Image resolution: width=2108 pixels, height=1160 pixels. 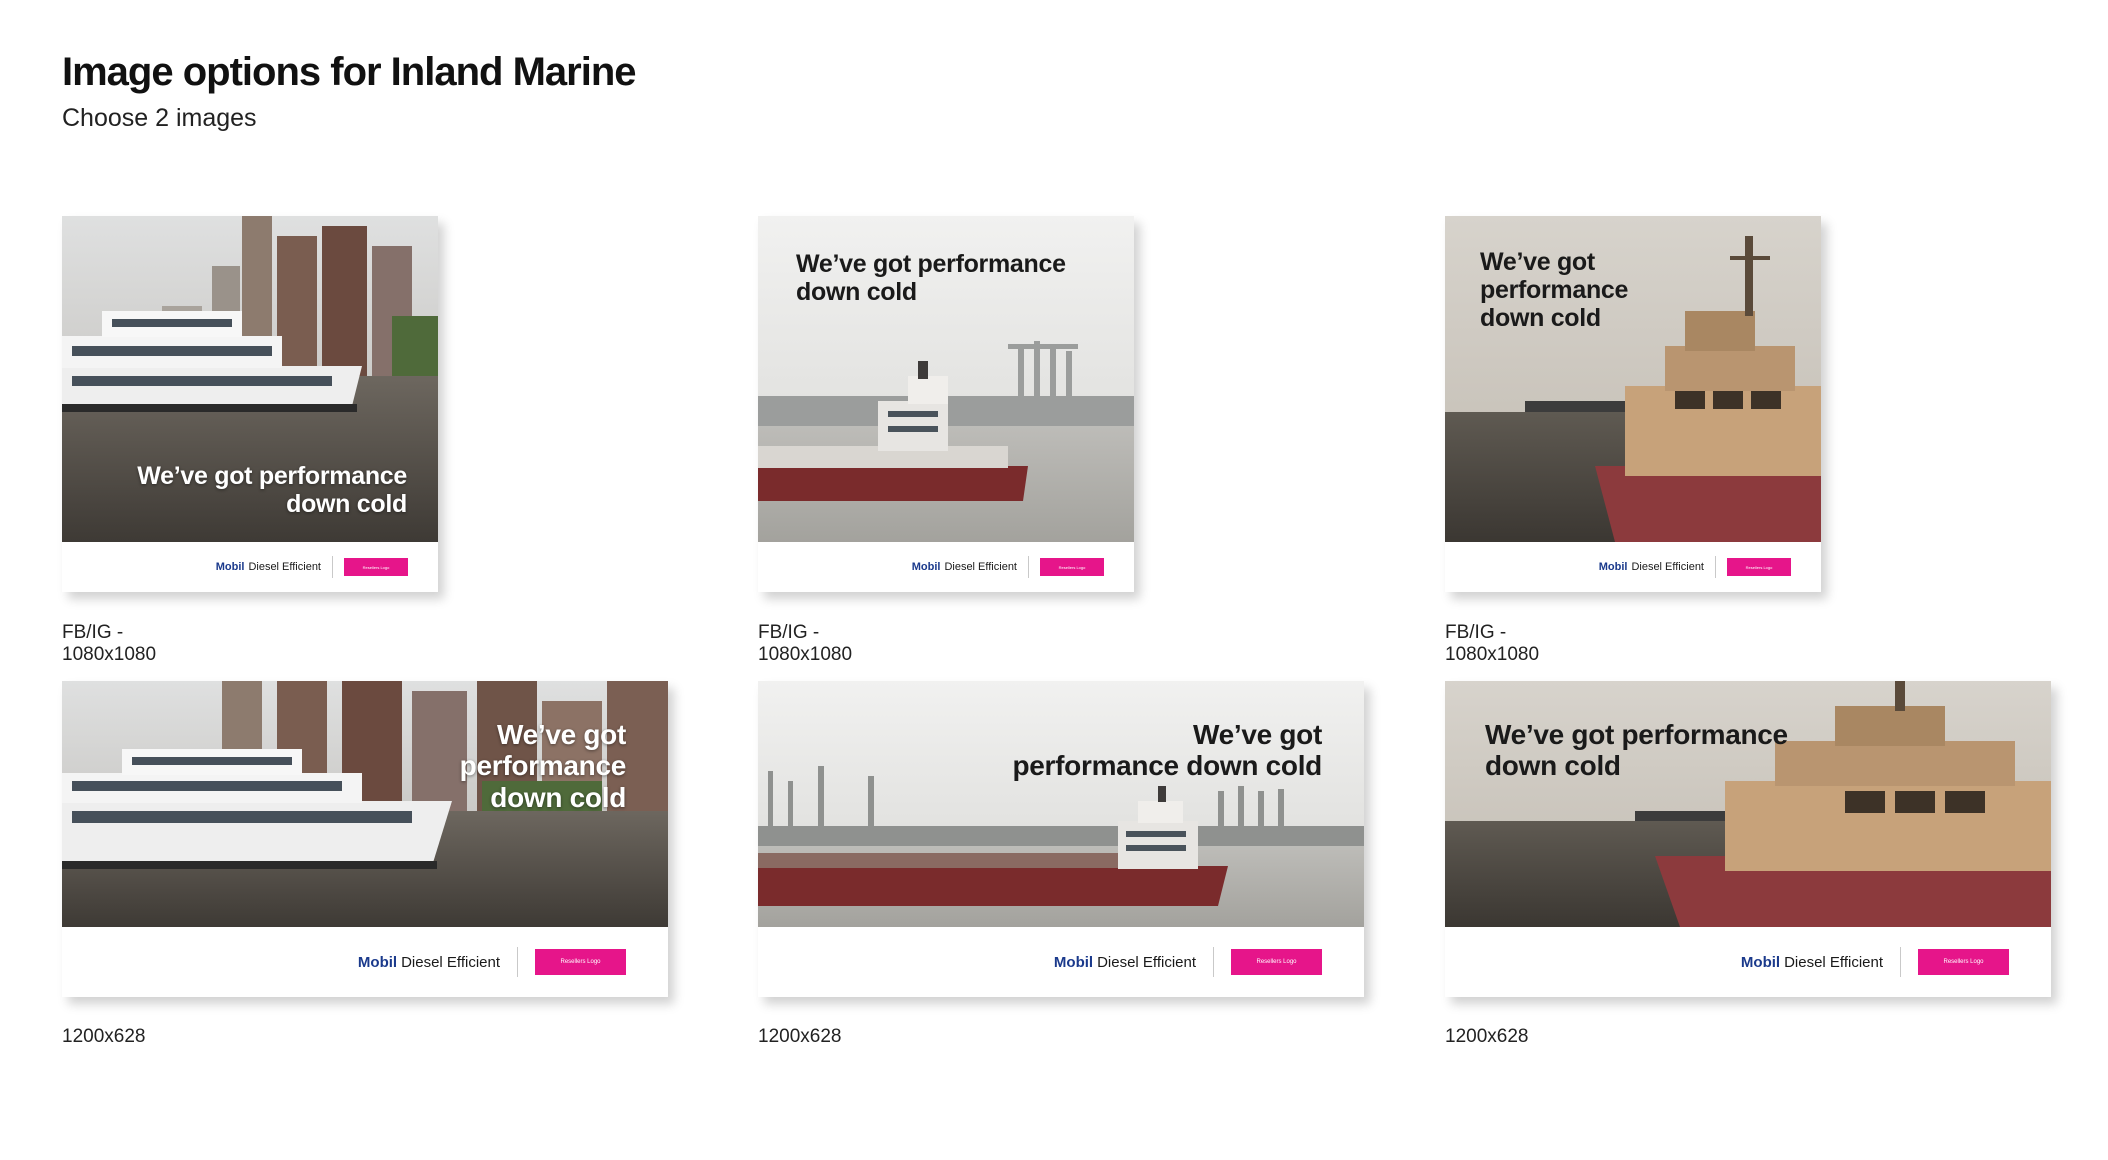 I want to click on tanker-icon, so click(x=1061, y=804).